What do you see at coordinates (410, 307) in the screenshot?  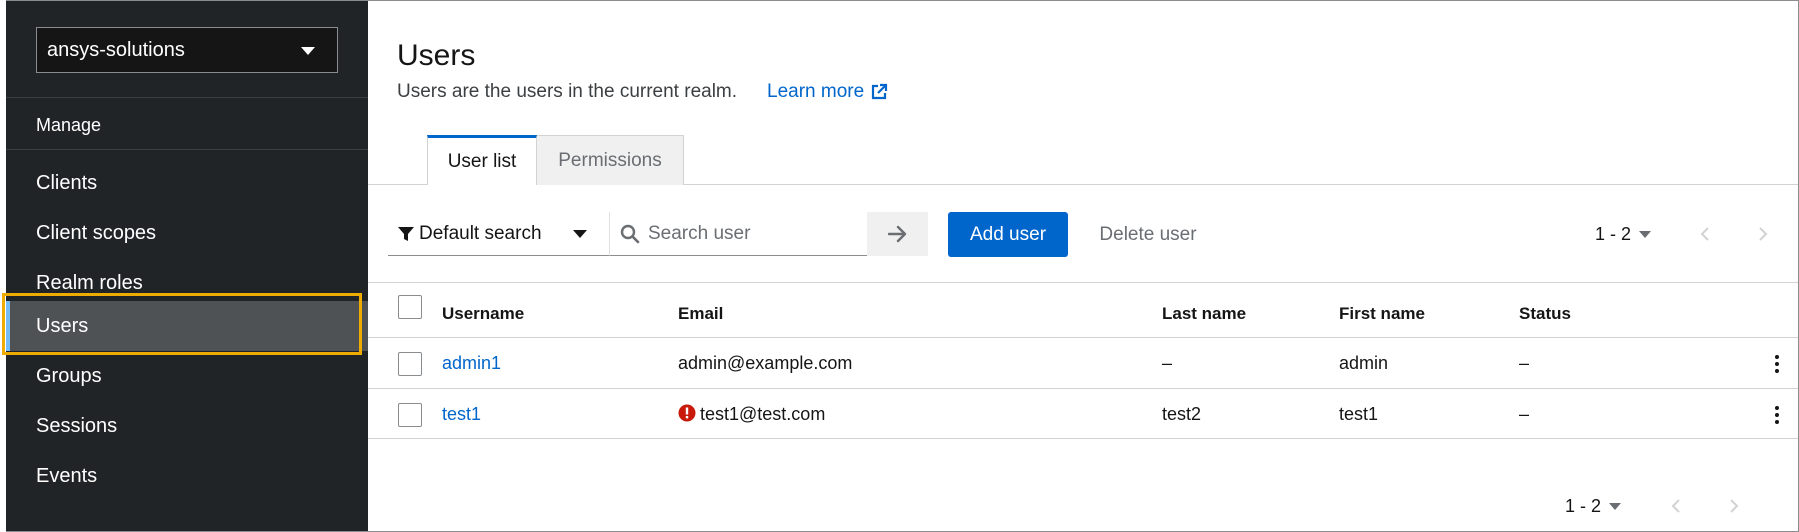 I see `select-all-checkbox` at bounding box center [410, 307].